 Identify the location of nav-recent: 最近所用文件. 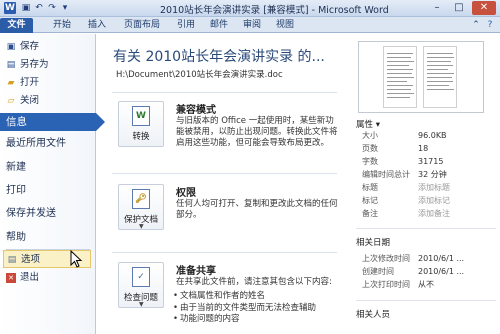
(48, 144).